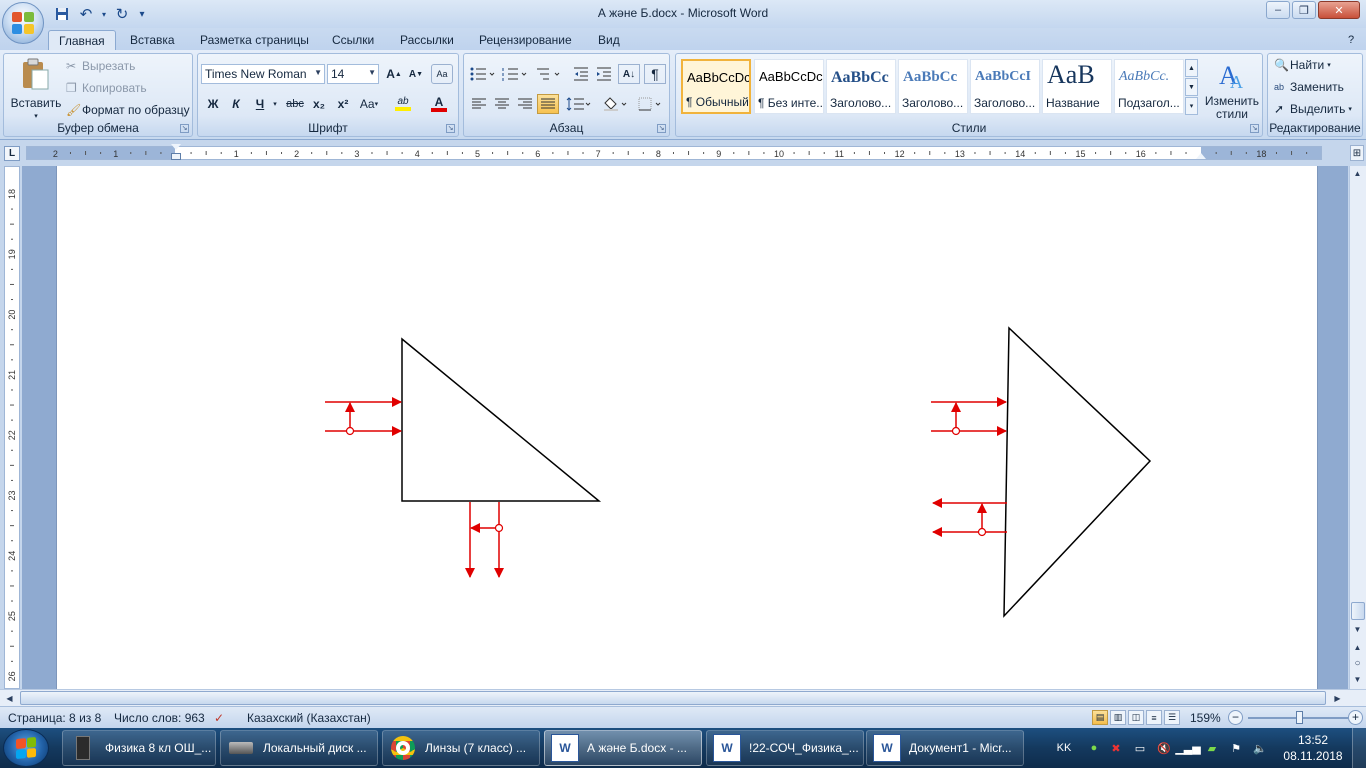 The height and width of the screenshot is (768, 1366). Describe the element at coordinates (1154, 717) in the screenshot. I see `outline-view-icon: ≡` at that location.